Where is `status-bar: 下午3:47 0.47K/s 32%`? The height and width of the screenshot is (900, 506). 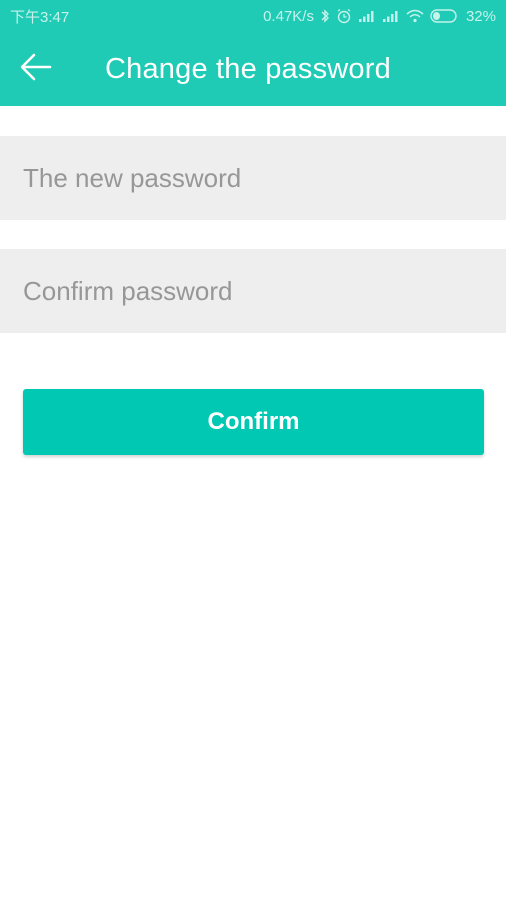
status-bar: 下午3:47 0.47K/s 32% is located at coordinates (253, 16).